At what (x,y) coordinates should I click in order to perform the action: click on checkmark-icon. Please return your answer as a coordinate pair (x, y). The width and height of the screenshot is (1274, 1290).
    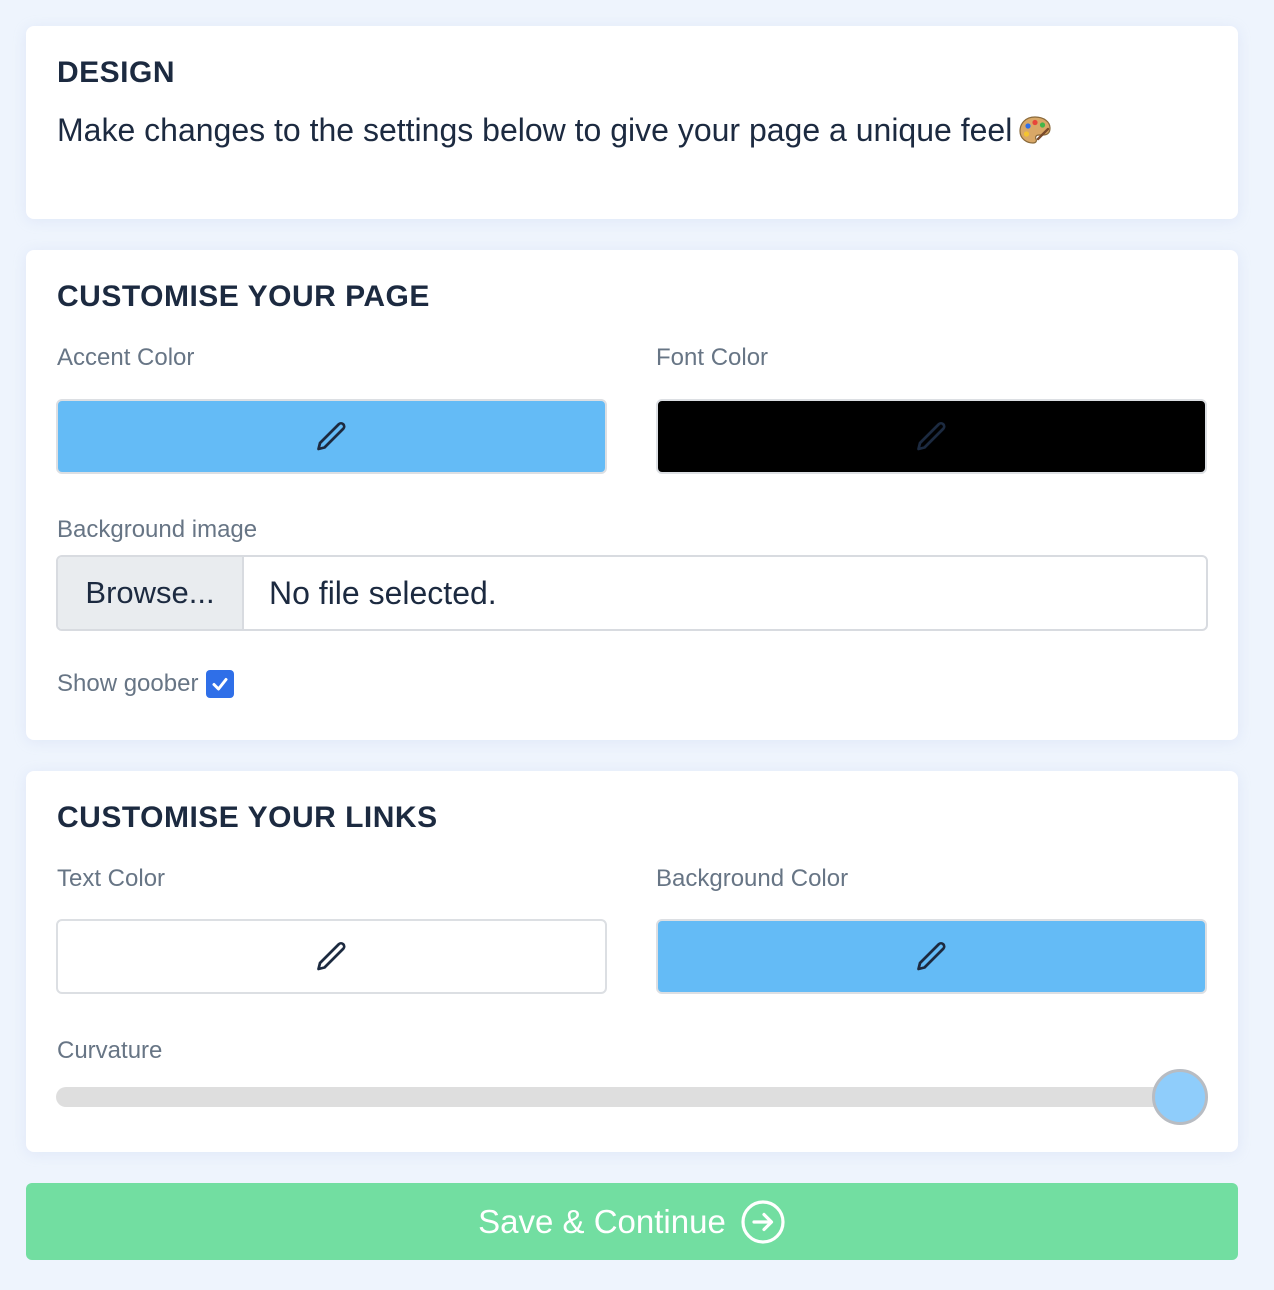
    Looking at the image, I should click on (220, 684).